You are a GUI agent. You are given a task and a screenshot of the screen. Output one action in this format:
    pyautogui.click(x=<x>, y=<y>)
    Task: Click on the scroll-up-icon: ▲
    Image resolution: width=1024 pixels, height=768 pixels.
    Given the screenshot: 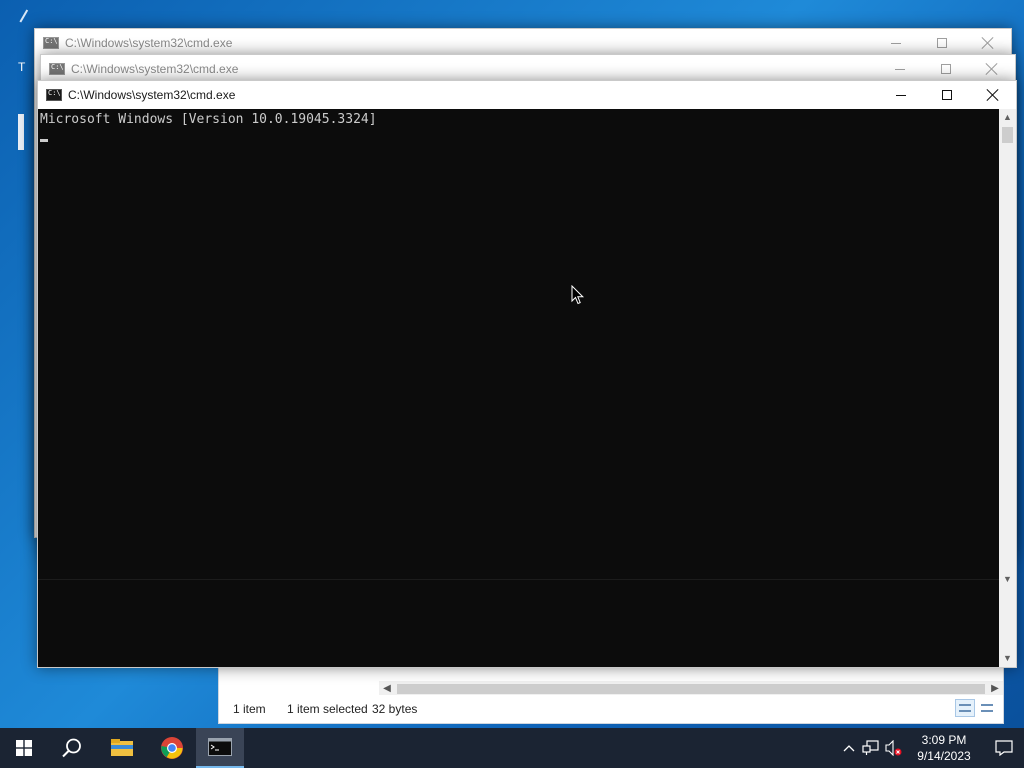 What is the action you would take?
    pyautogui.click(x=1007, y=117)
    